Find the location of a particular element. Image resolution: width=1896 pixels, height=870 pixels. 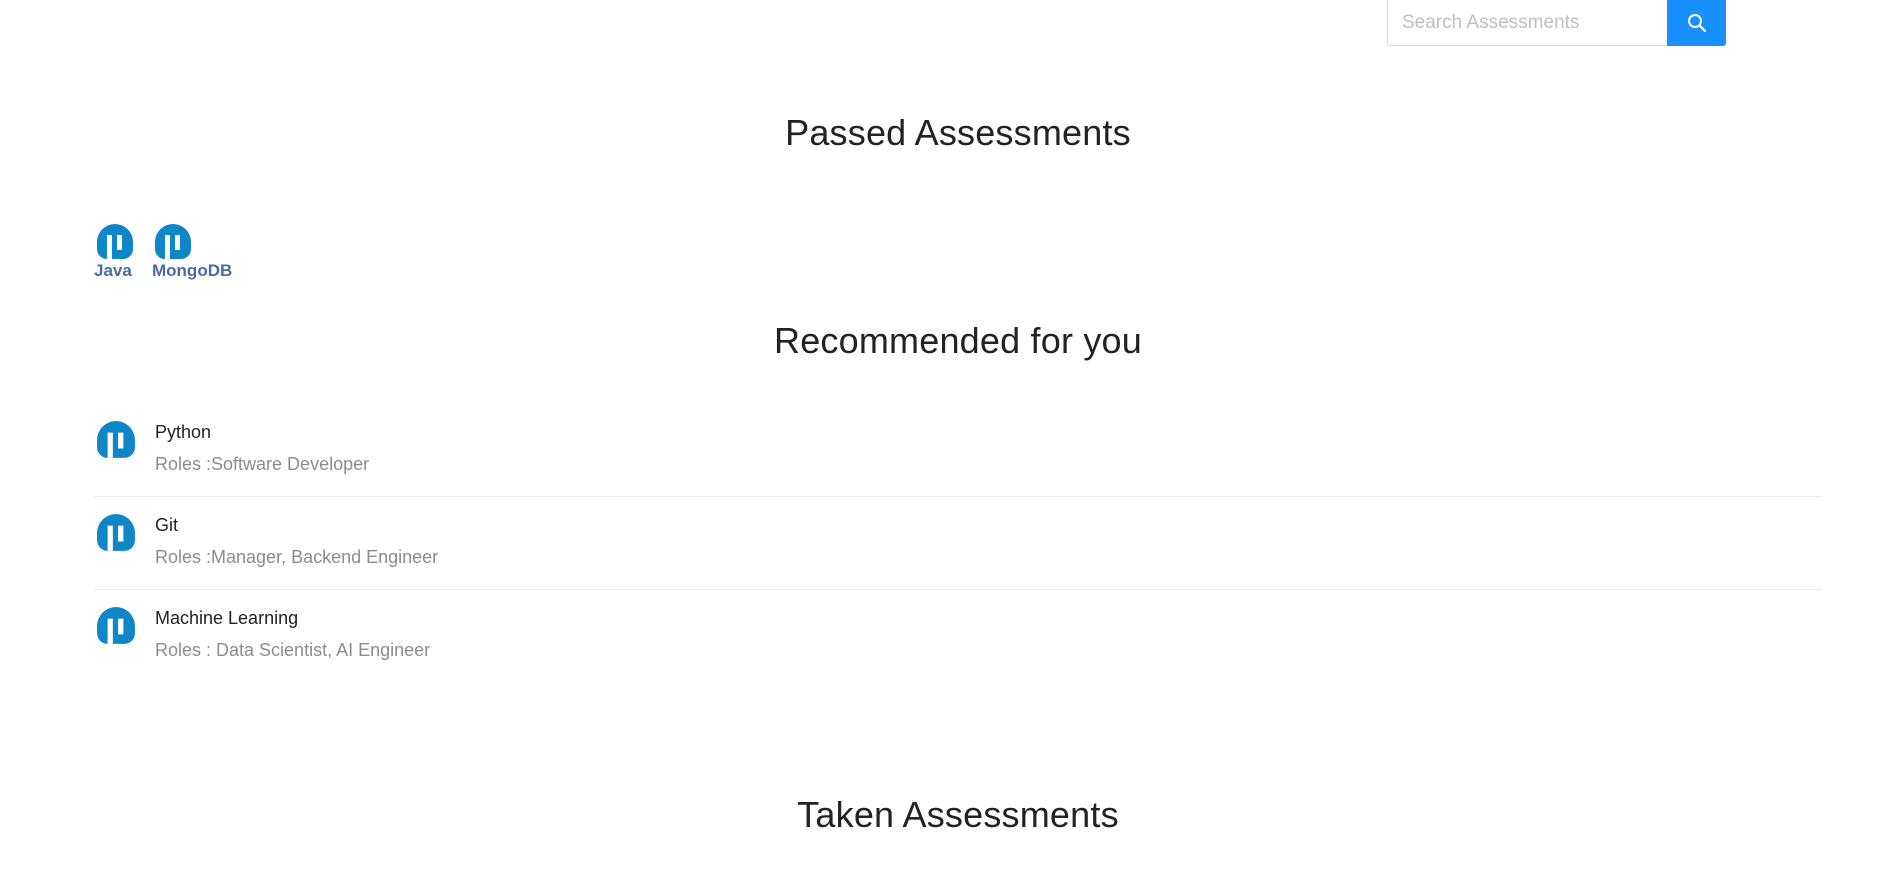

search-bar is located at coordinates (1556, 23).